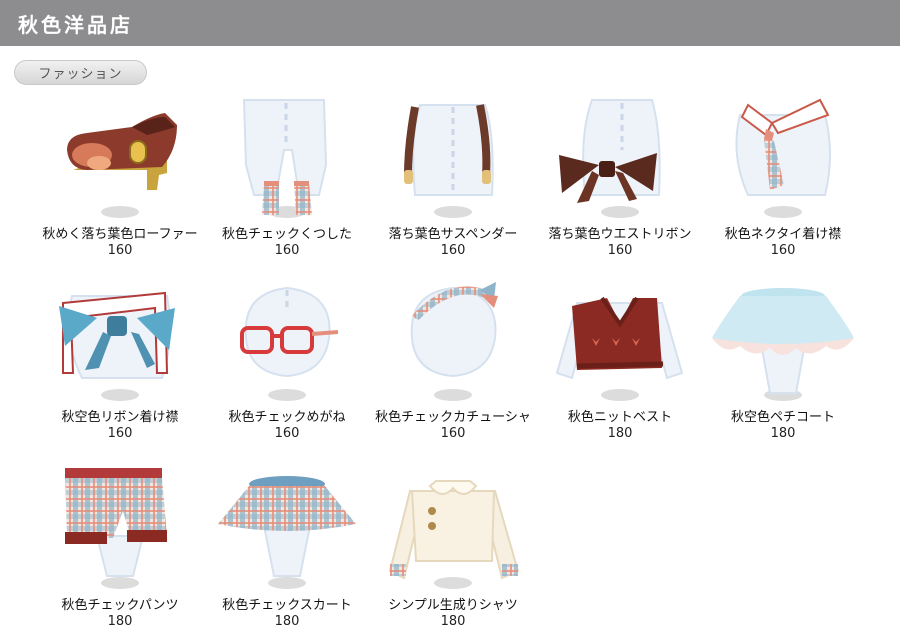 The height and width of the screenshot is (644, 900). What do you see at coordinates (449, 161) in the screenshot?
I see `suspenders-icon` at bounding box center [449, 161].